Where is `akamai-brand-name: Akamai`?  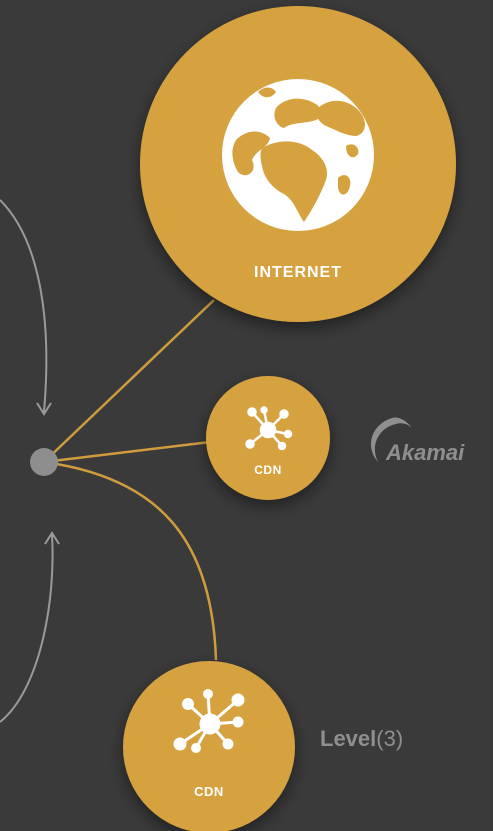 akamai-brand-name: Akamai is located at coordinates (425, 452).